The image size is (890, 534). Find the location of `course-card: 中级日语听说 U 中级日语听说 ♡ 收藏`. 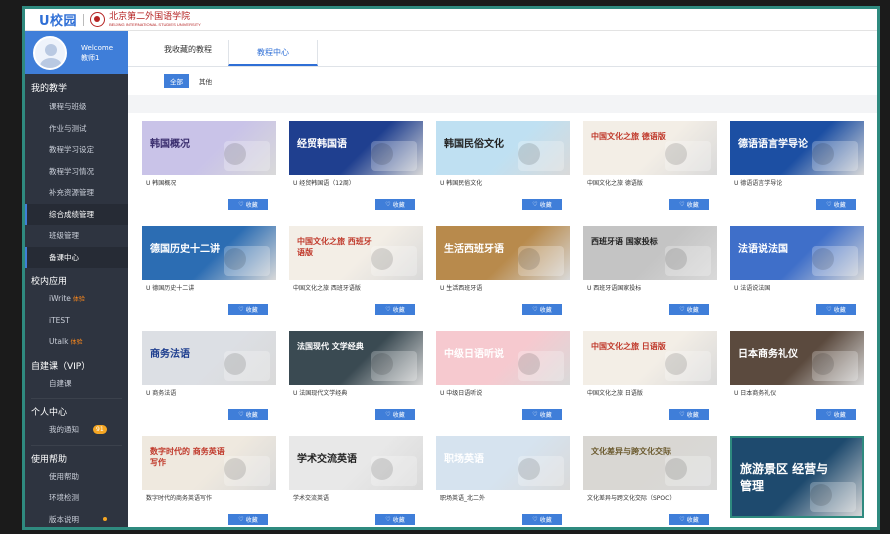

course-card: 中级日语听说 U 中级日语听说 ♡ 收藏 is located at coordinates (503, 378).